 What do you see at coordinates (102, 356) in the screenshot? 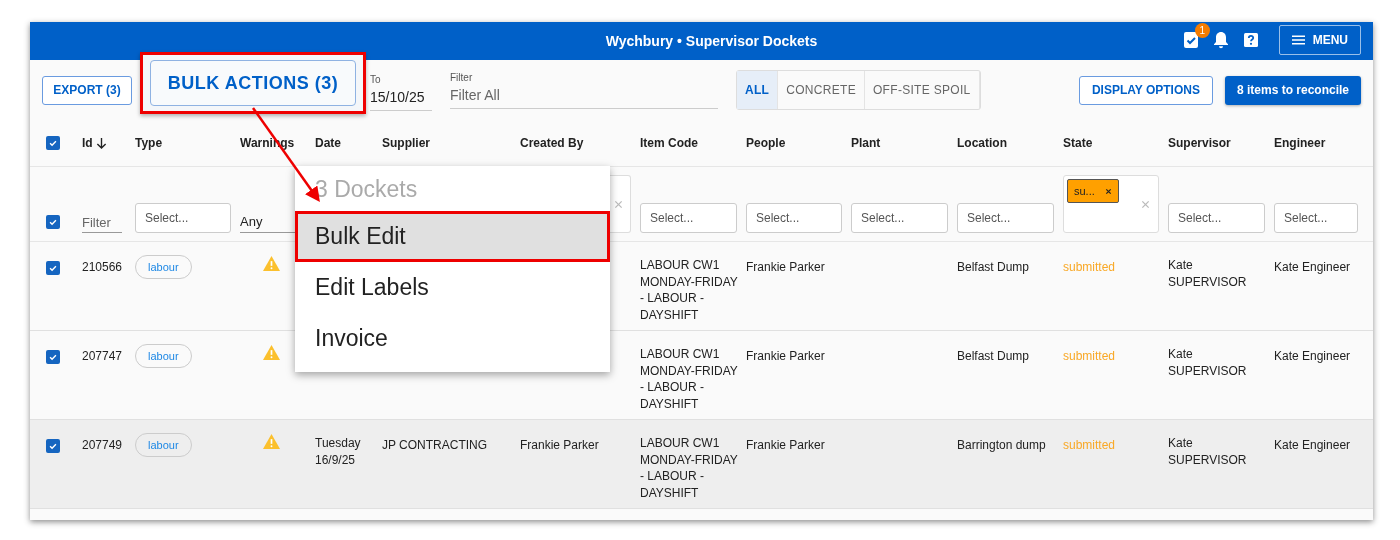
I see `id-text: 207747` at bounding box center [102, 356].